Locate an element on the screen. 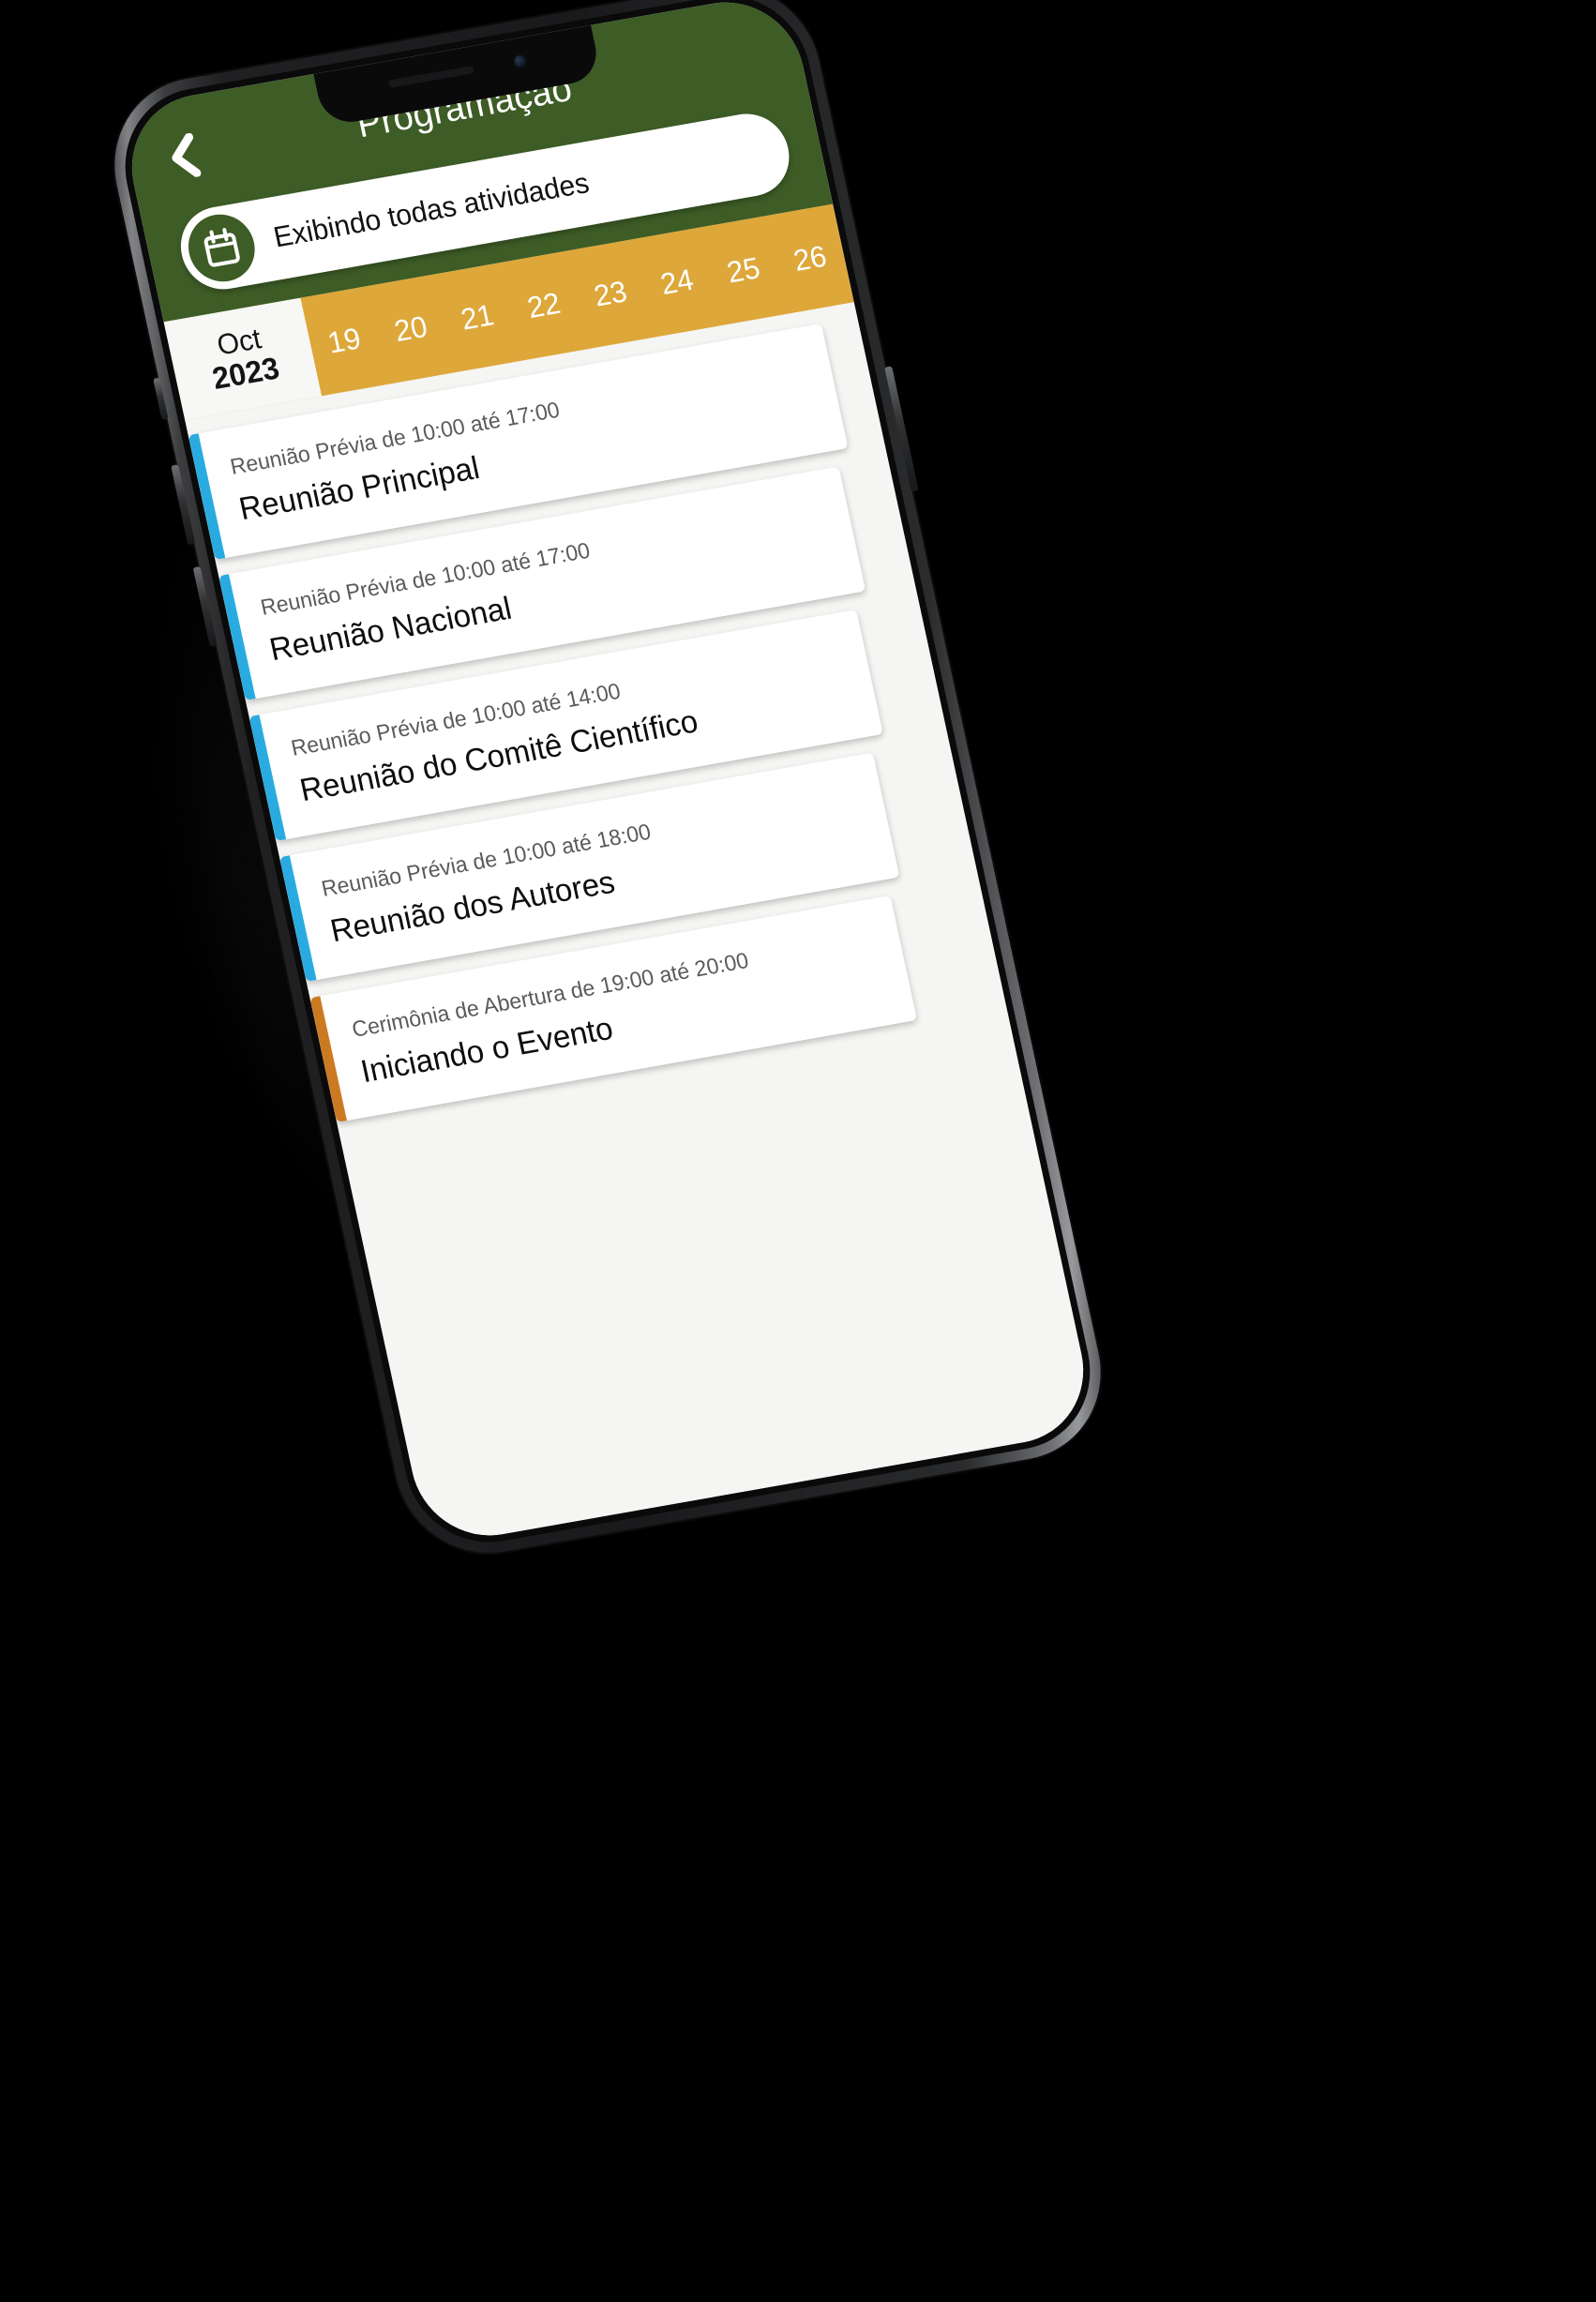 The image size is (1596, 2302). front-camera is located at coordinates (520, 60).